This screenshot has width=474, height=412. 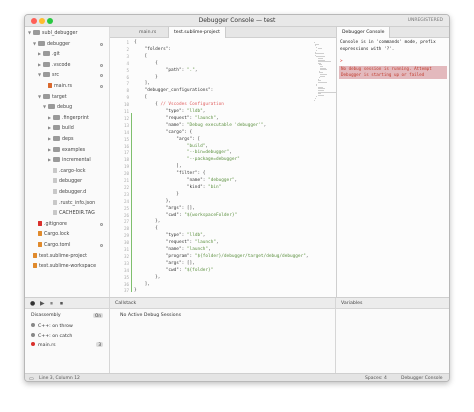 I want to click on sidebar-item: ▼ debug, so click(x=75, y=108).